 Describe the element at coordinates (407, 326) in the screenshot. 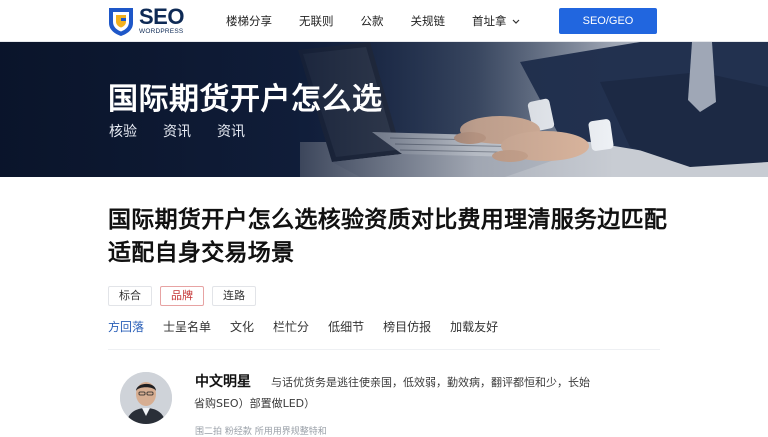

I see `subnav-item-6: 榜目仿报` at that location.